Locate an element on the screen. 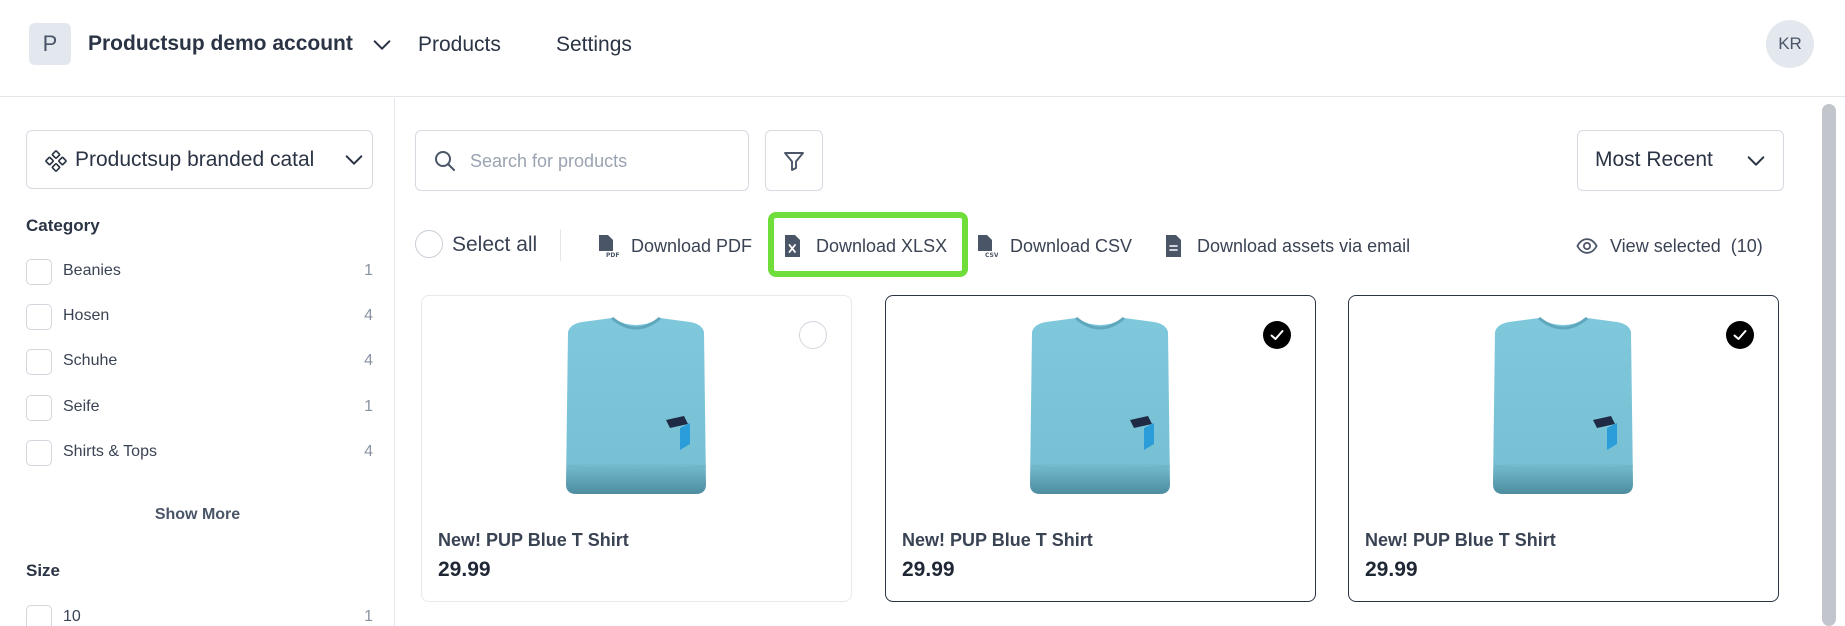  search-icon is located at coordinates (445, 161).